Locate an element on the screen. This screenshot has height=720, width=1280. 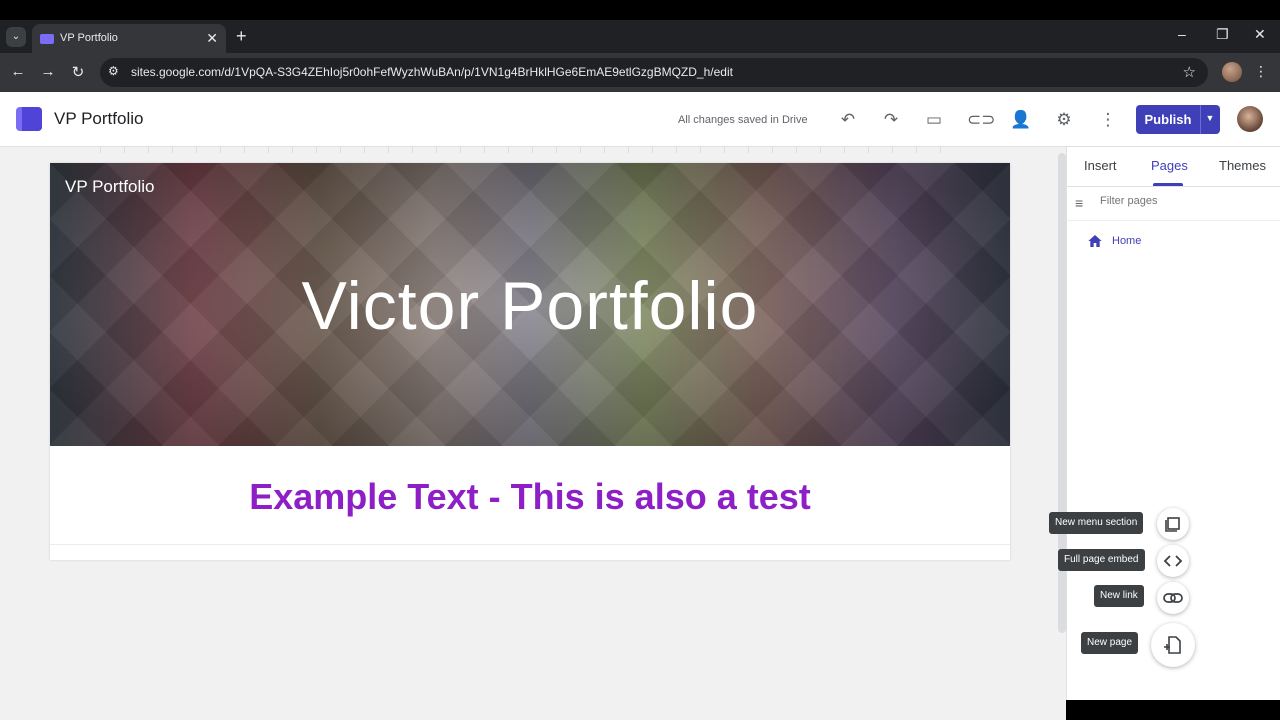
tabs-divider is located at coordinates (1173, 186).